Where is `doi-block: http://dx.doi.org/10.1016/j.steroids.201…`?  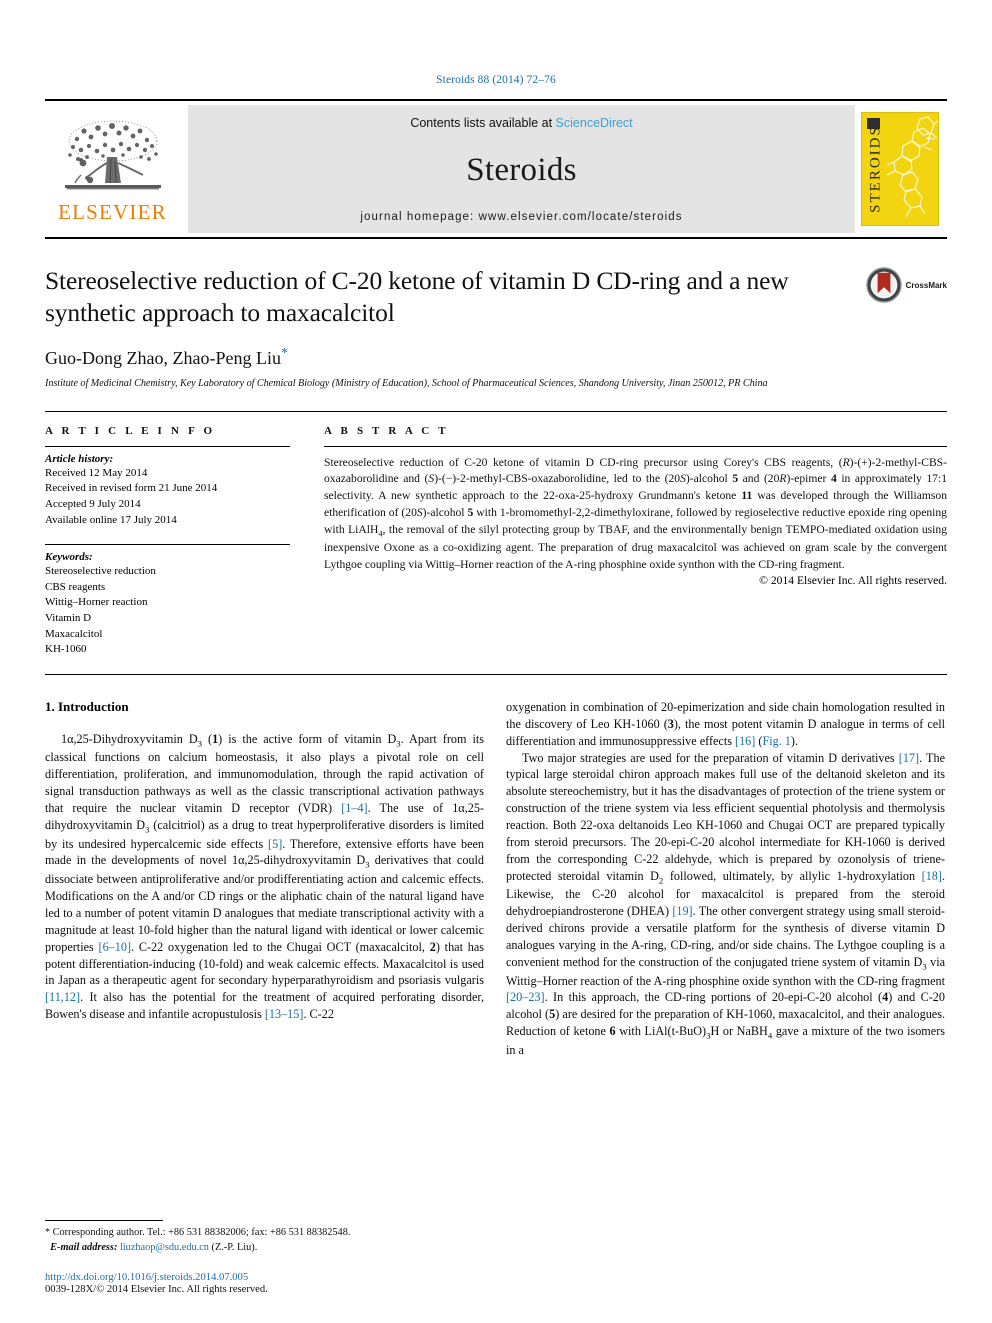
doi-block: http://dx.doi.org/10.1016/j.steroids.201… is located at coordinates (264, 1283).